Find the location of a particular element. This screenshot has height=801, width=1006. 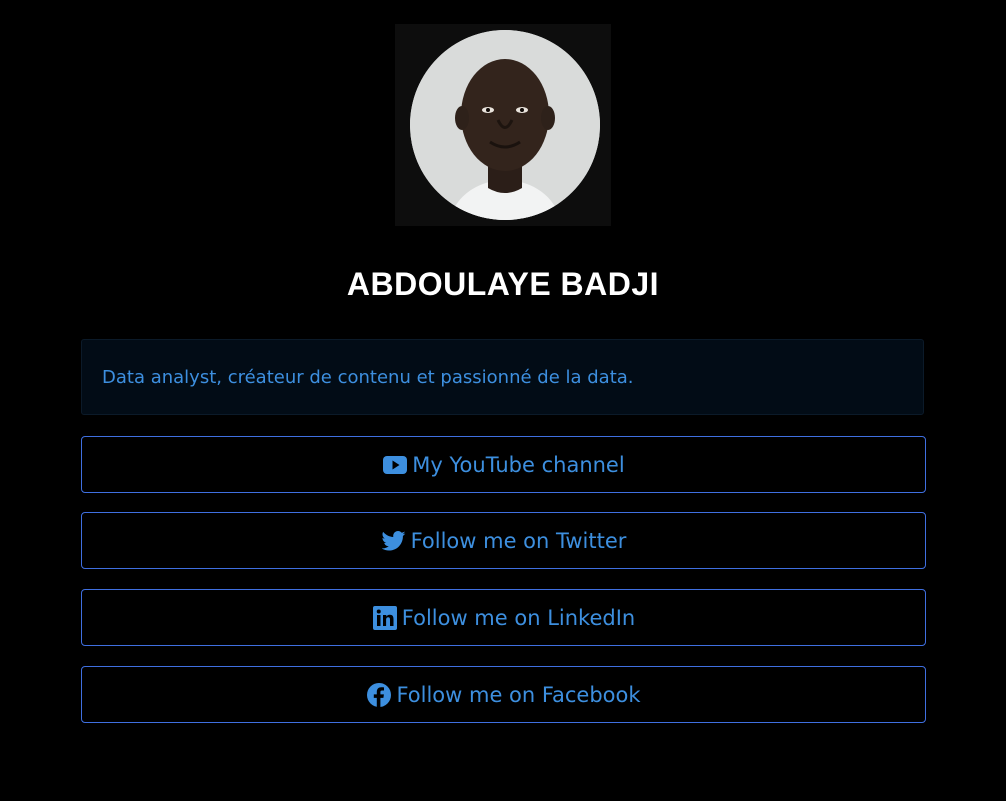

avatar-frame is located at coordinates (503, 125).